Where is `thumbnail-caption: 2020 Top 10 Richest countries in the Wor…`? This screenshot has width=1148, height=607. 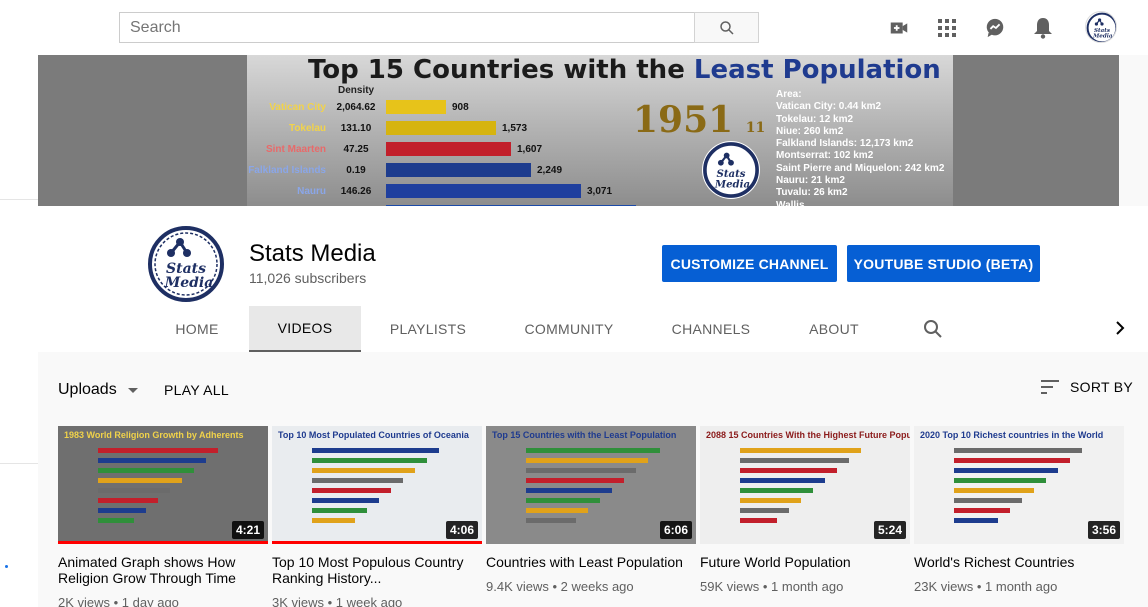 thumbnail-caption: 2020 Top 10 Richest countries in the Wor… is located at coordinates (1012, 435).